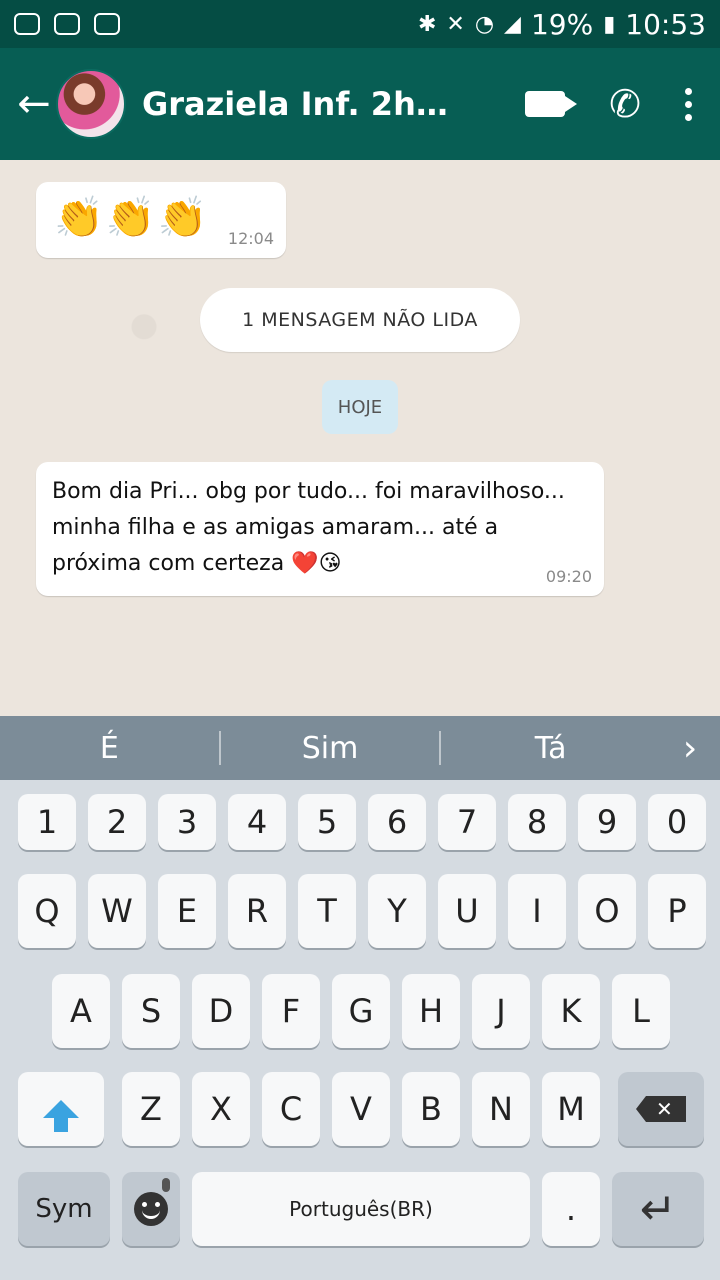  I want to click on key-f: F, so click(291, 1011).